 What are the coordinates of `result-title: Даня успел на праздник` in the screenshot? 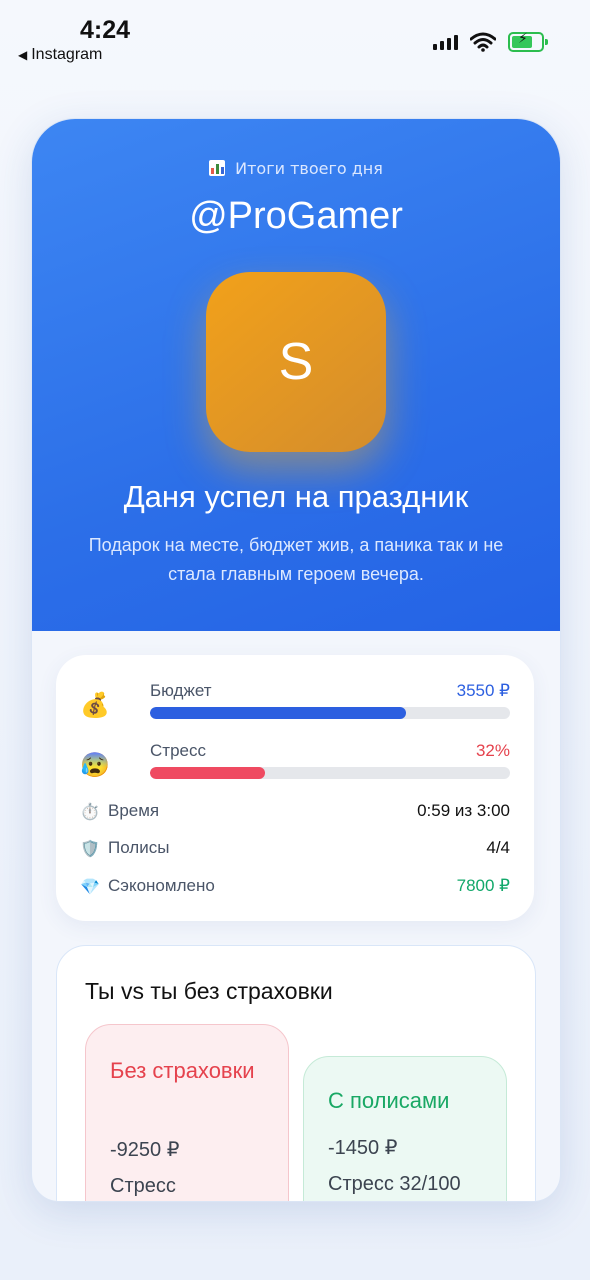 It's located at (296, 496).